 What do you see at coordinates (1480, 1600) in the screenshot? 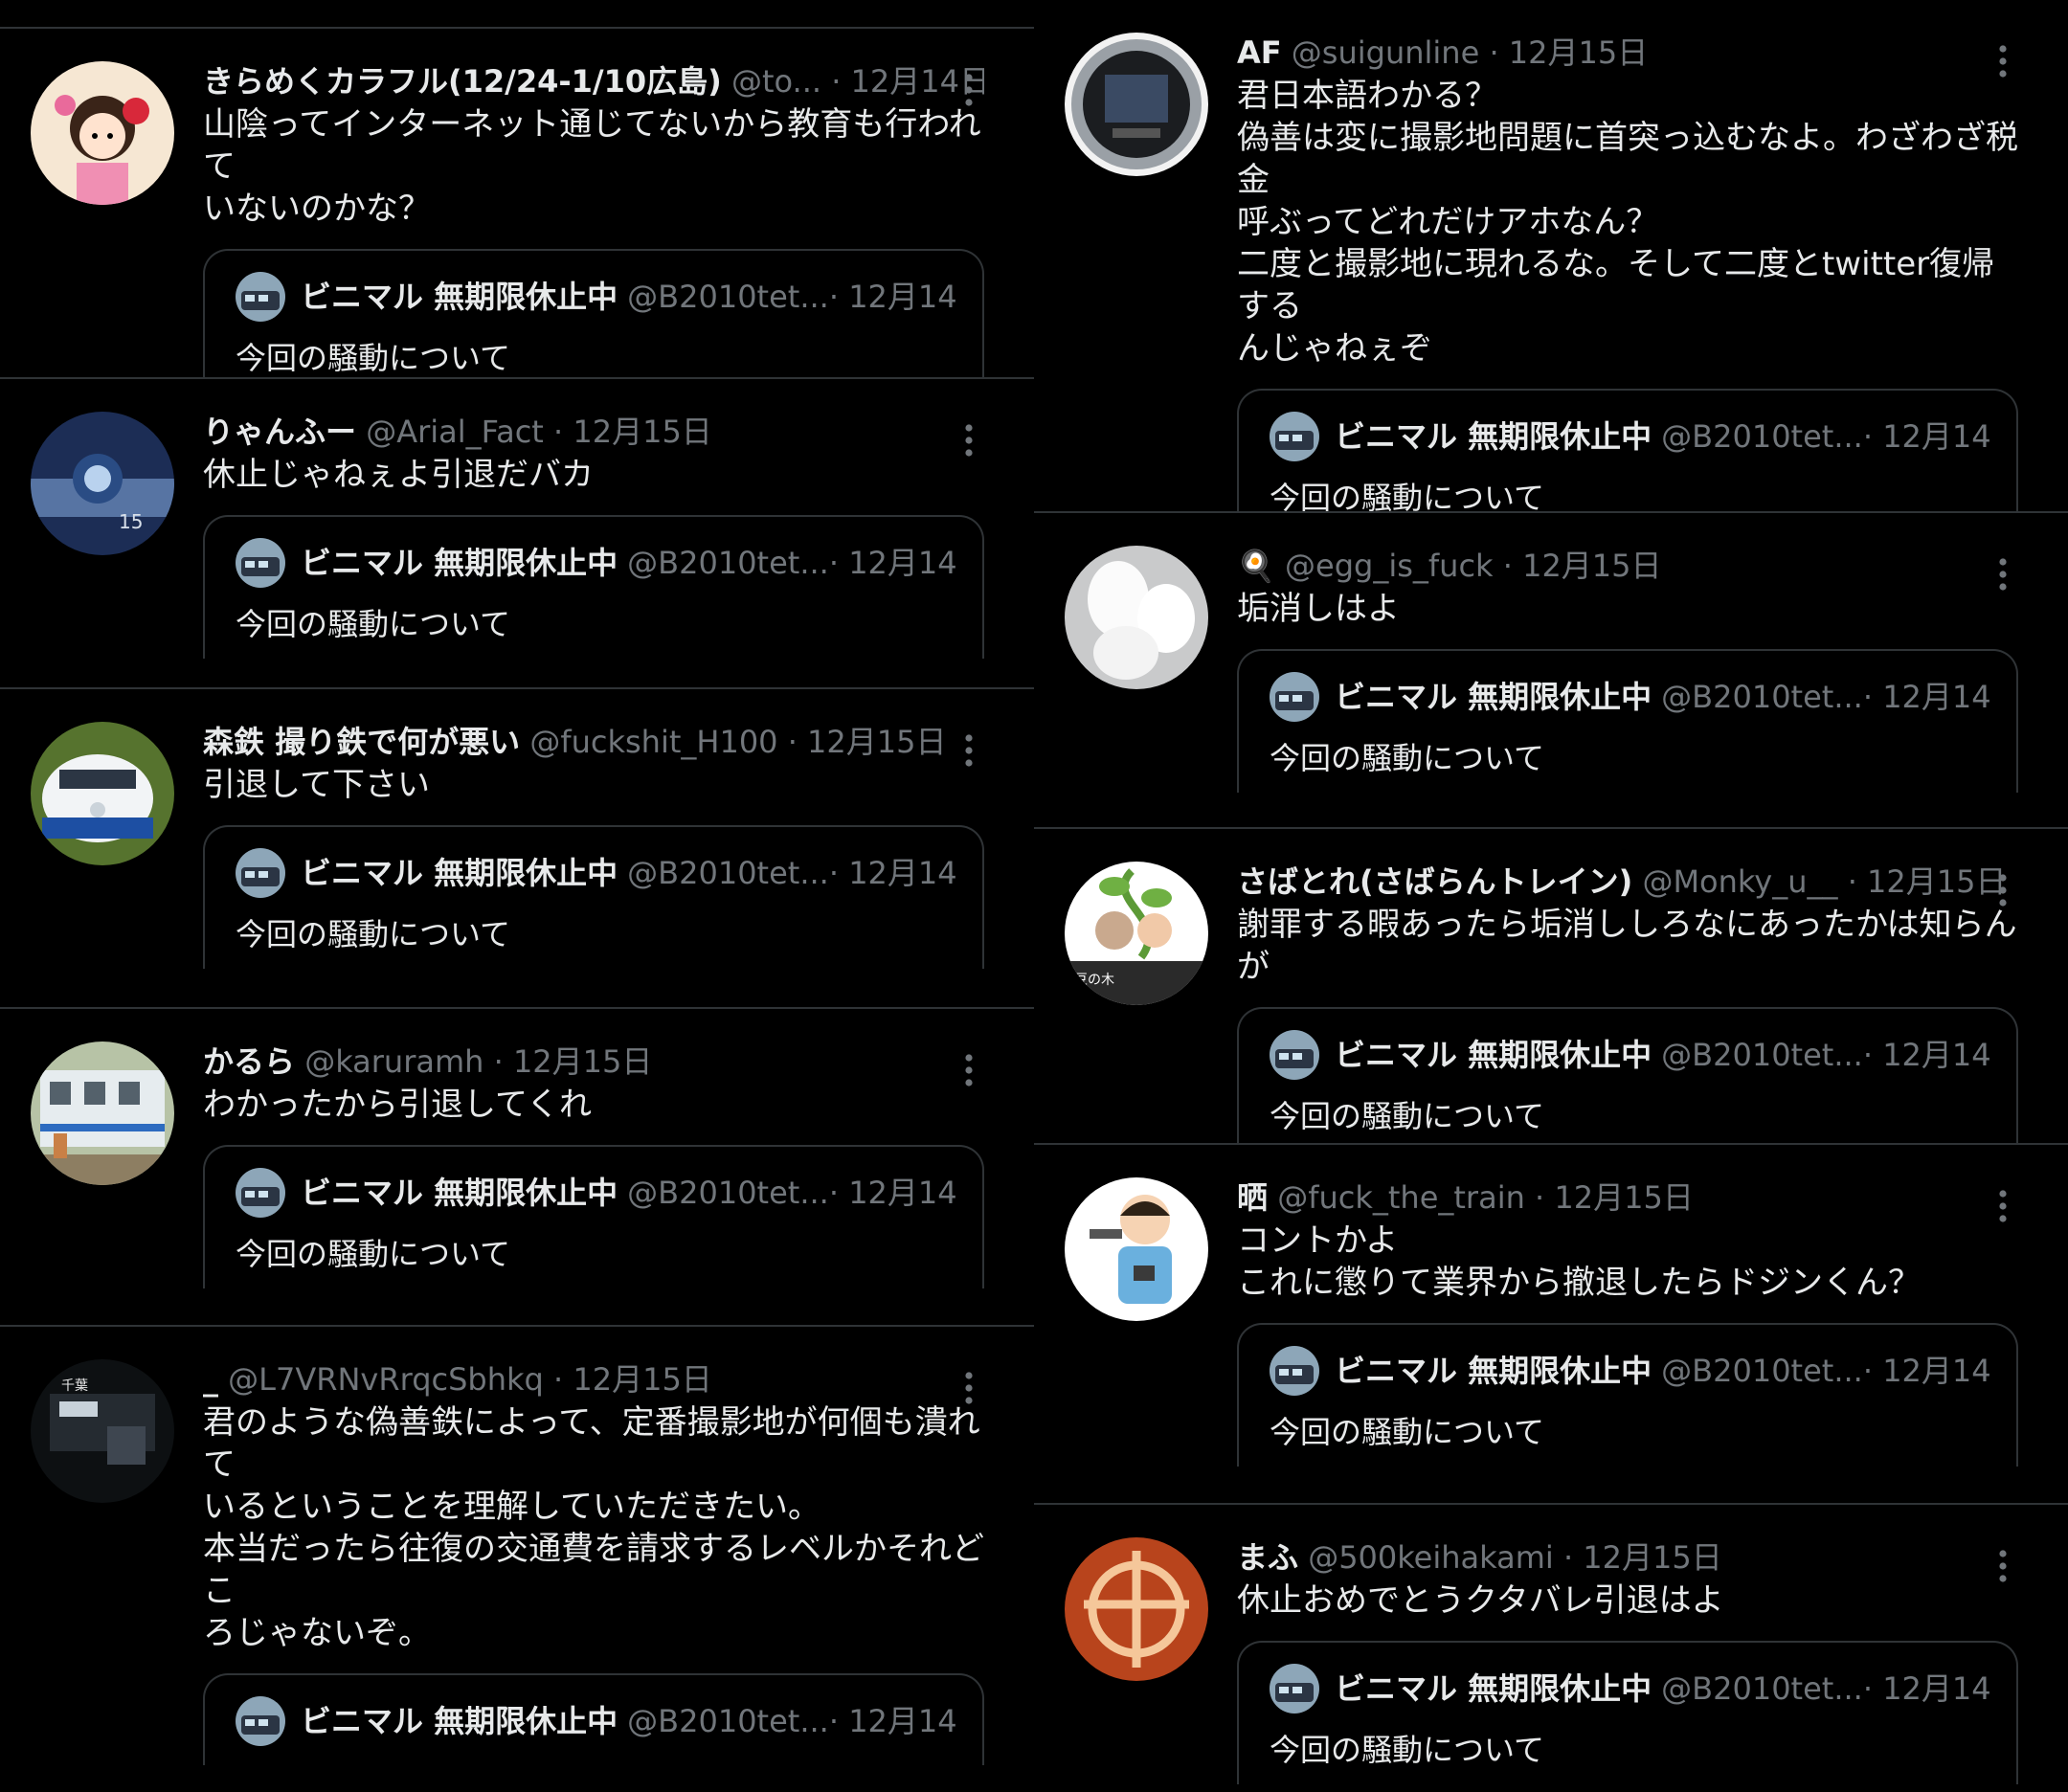
I see `tweet-text: 休止おめでとうクタバレ引退はよ` at bounding box center [1480, 1600].